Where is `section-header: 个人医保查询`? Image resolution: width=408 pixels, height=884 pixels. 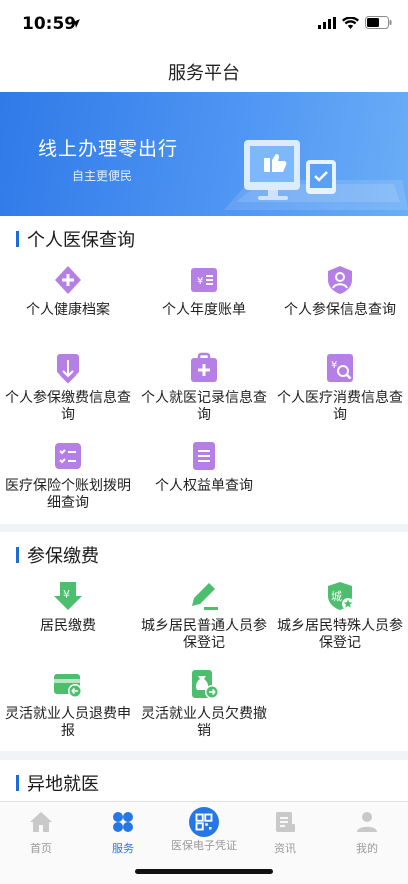 section-header: 个人医保查询 is located at coordinates (75, 240).